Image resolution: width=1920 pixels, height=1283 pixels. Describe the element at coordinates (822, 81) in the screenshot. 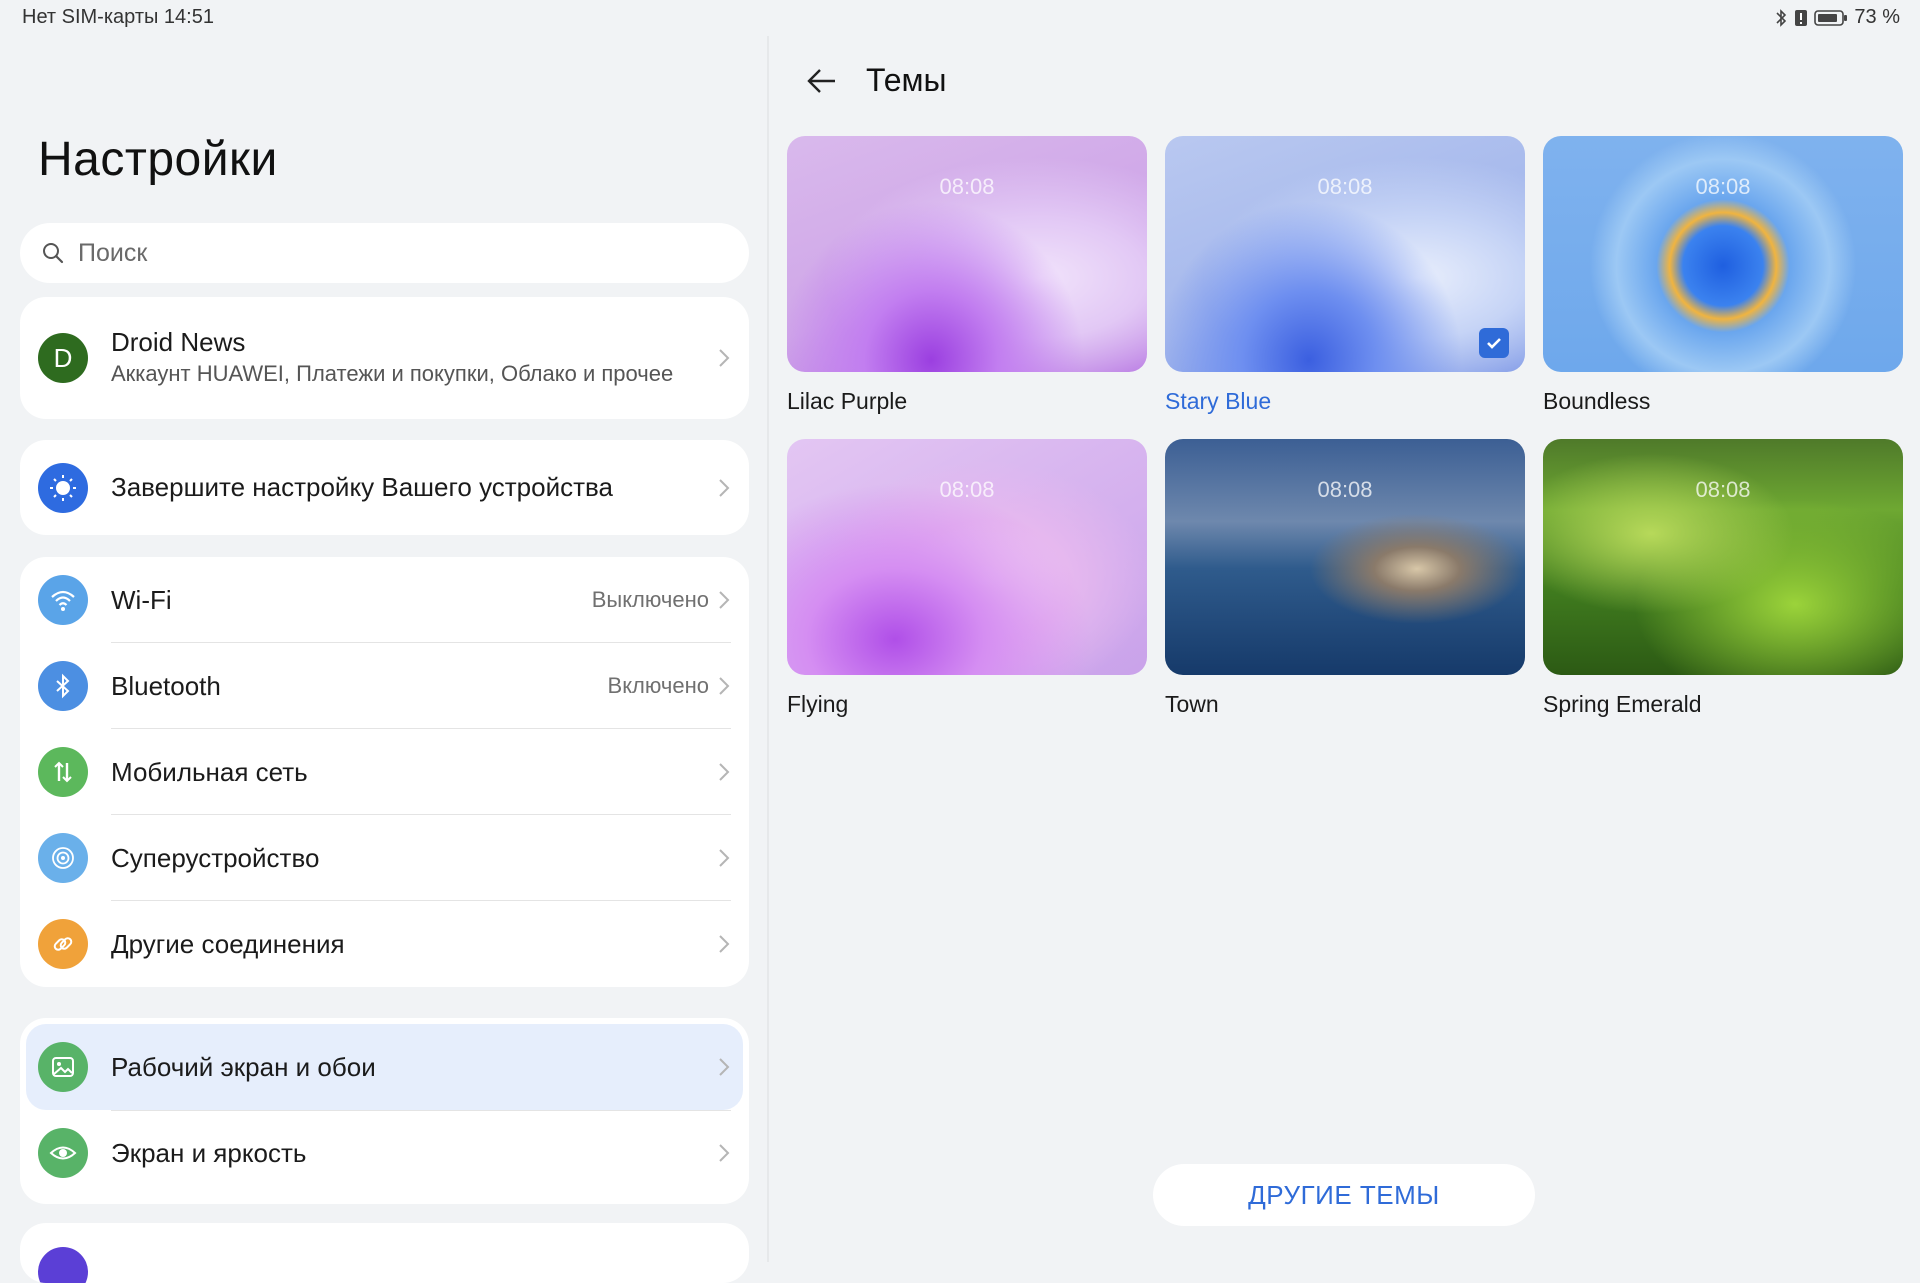

I see `back-arrow-icon` at that location.